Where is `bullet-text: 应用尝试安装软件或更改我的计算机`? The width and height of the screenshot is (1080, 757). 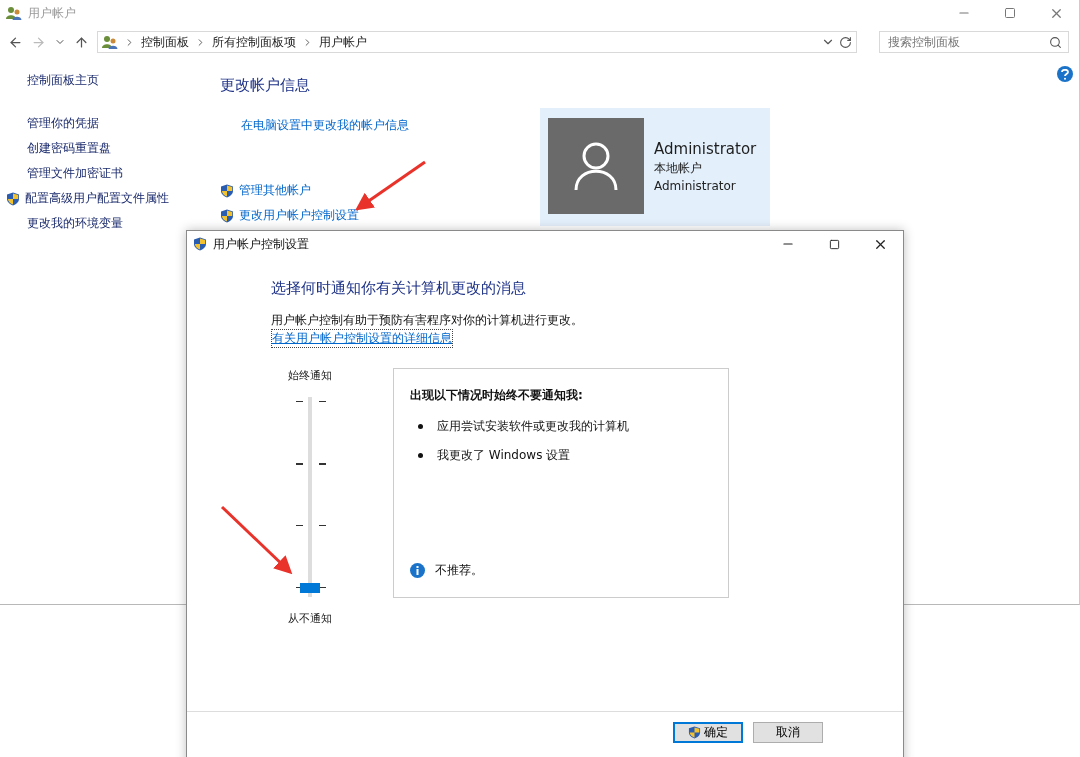
bullet-text: 应用尝试安装软件或更改我的计算机 is located at coordinates (533, 426).